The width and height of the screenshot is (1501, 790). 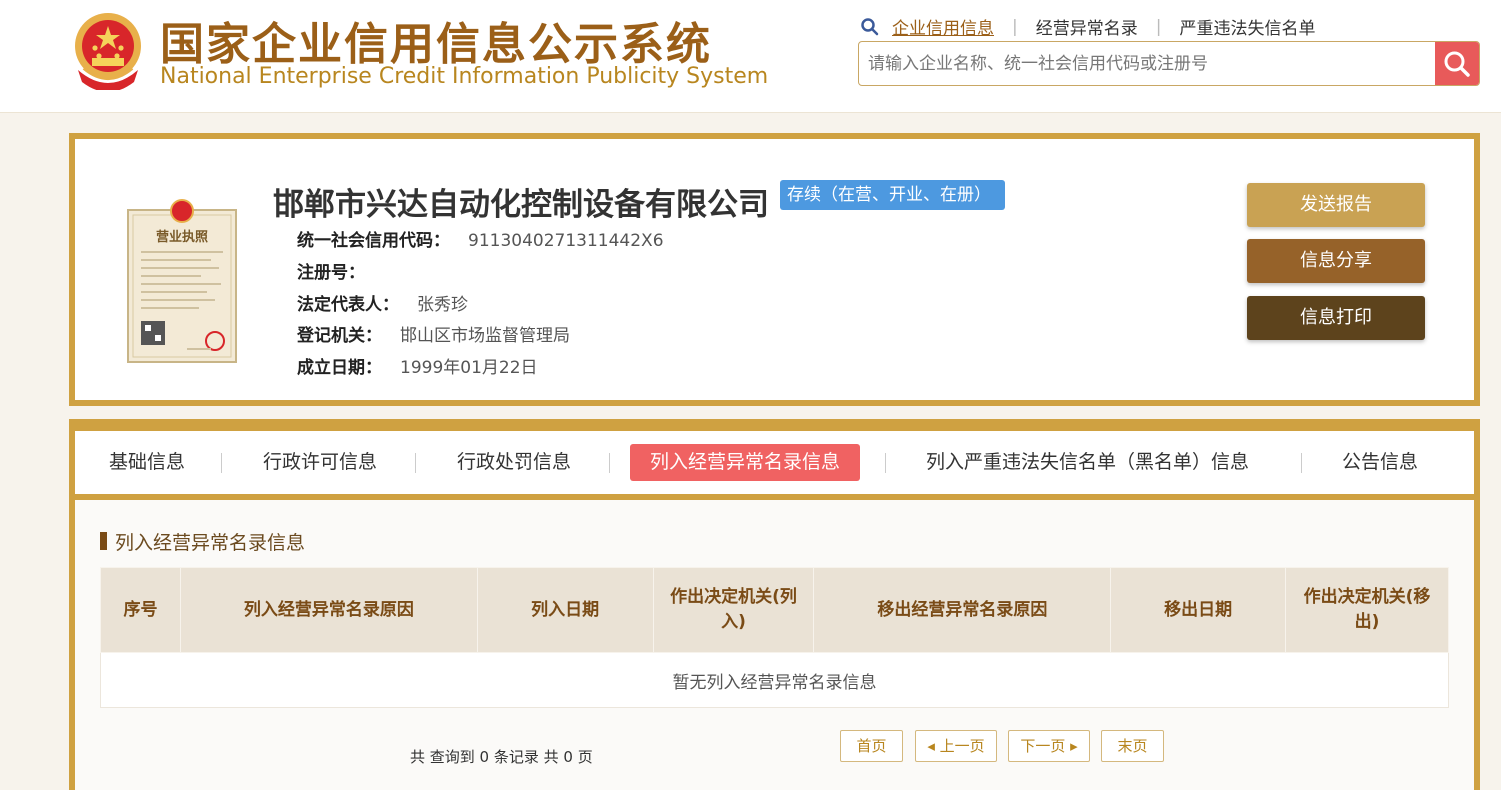 What do you see at coordinates (1336, 205) in the screenshot?
I see `send-report-button: 发送报告` at bounding box center [1336, 205].